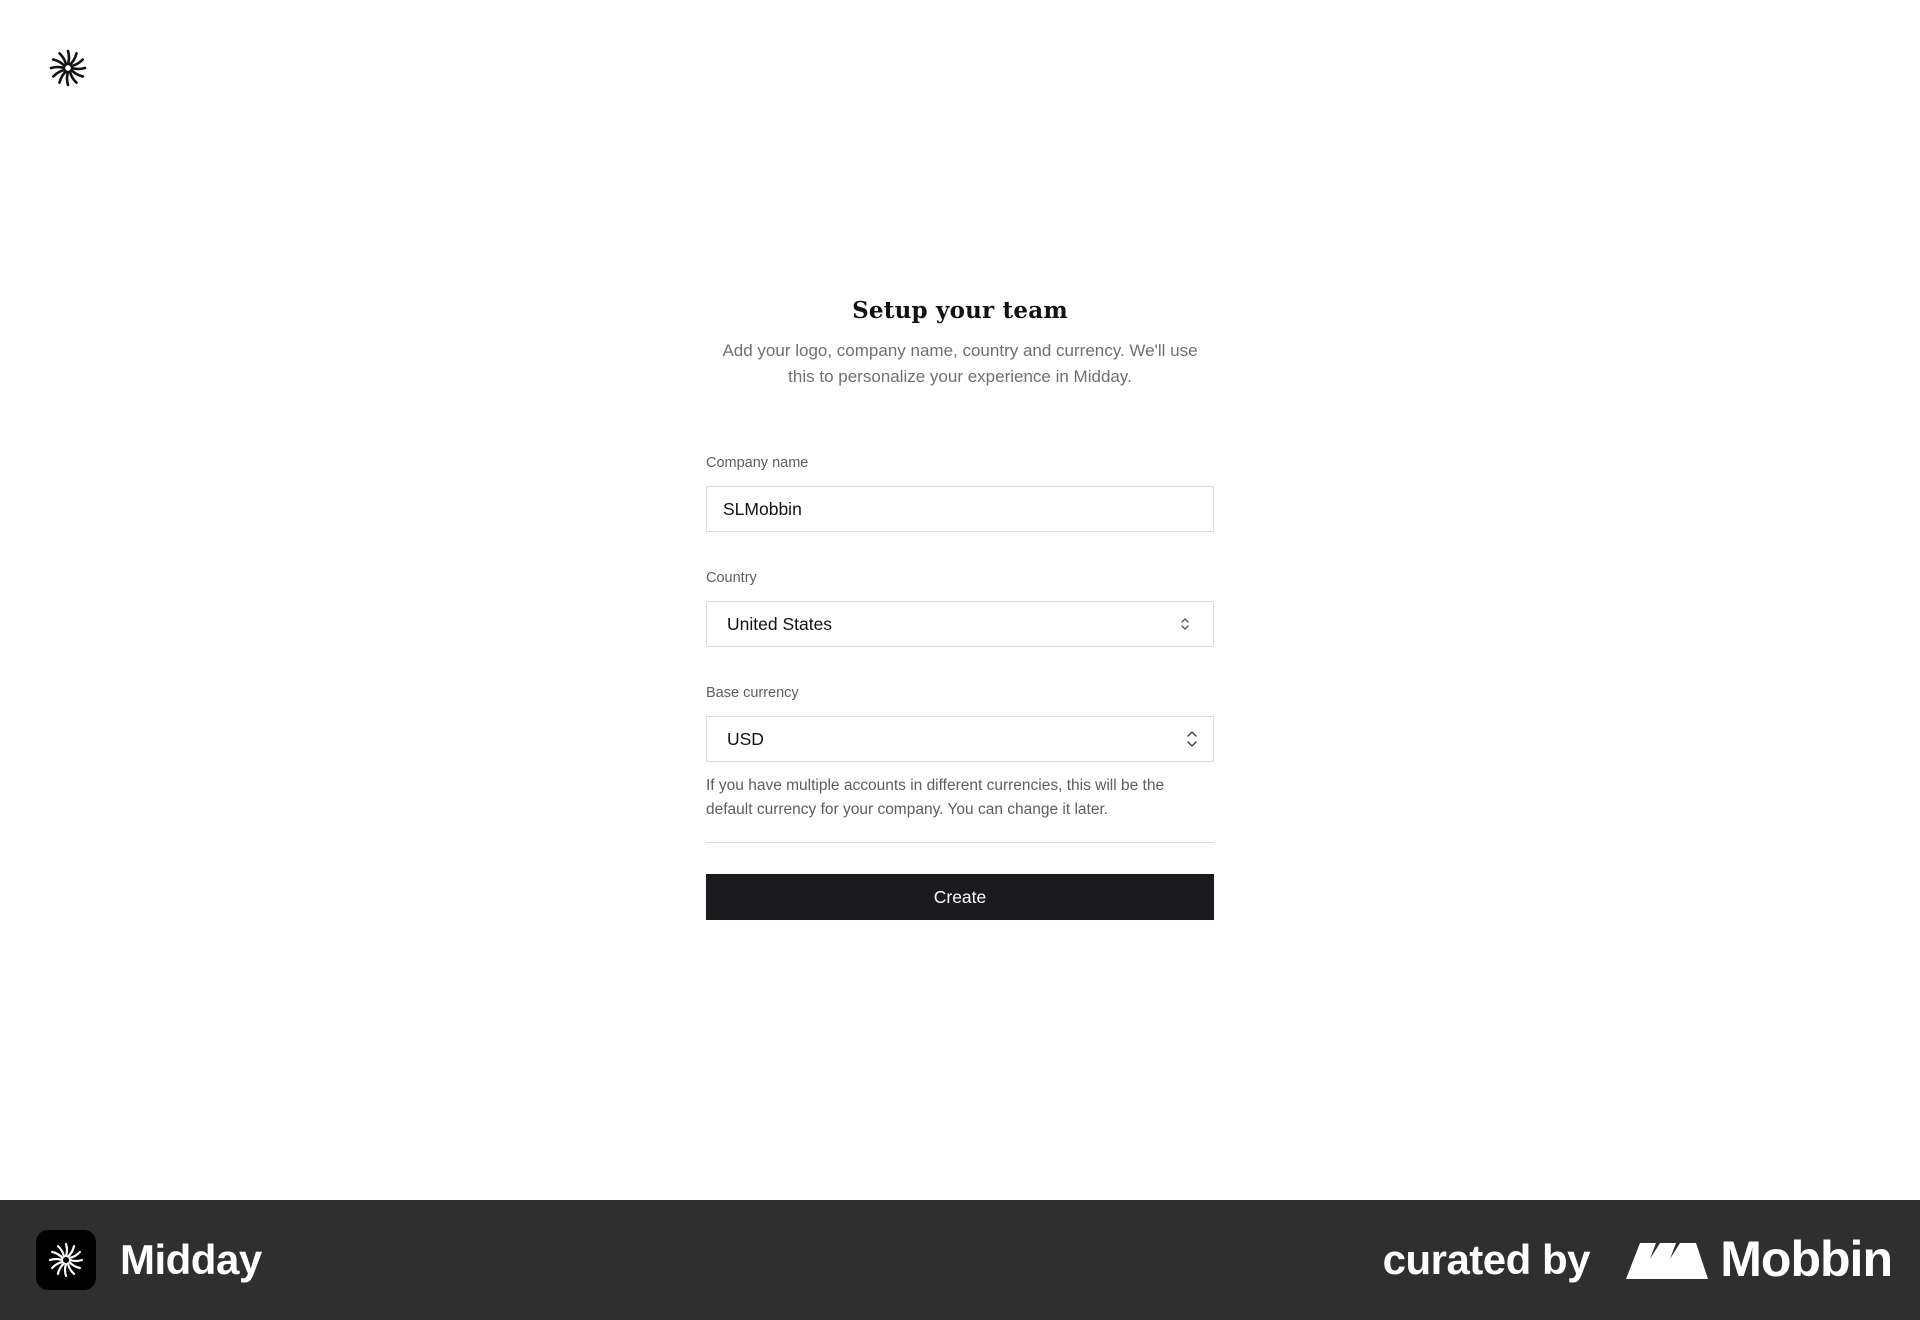 The image size is (1920, 1320). What do you see at coordinates (1667, 1261) in the screenshot?
I see `mobbin-logo-icon` at bounding box center [1667, 1261].